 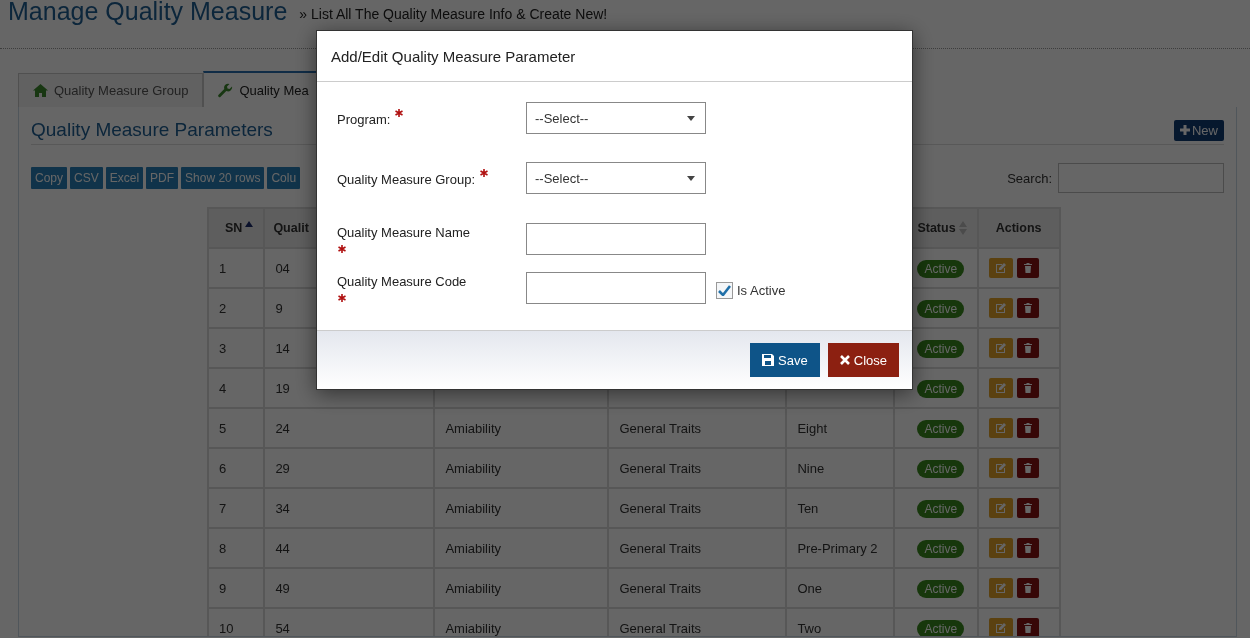 What do you see at coordinates (223, 388) in the screenshot?
I see `table-cell: 4` at bounding box center [223, 388].